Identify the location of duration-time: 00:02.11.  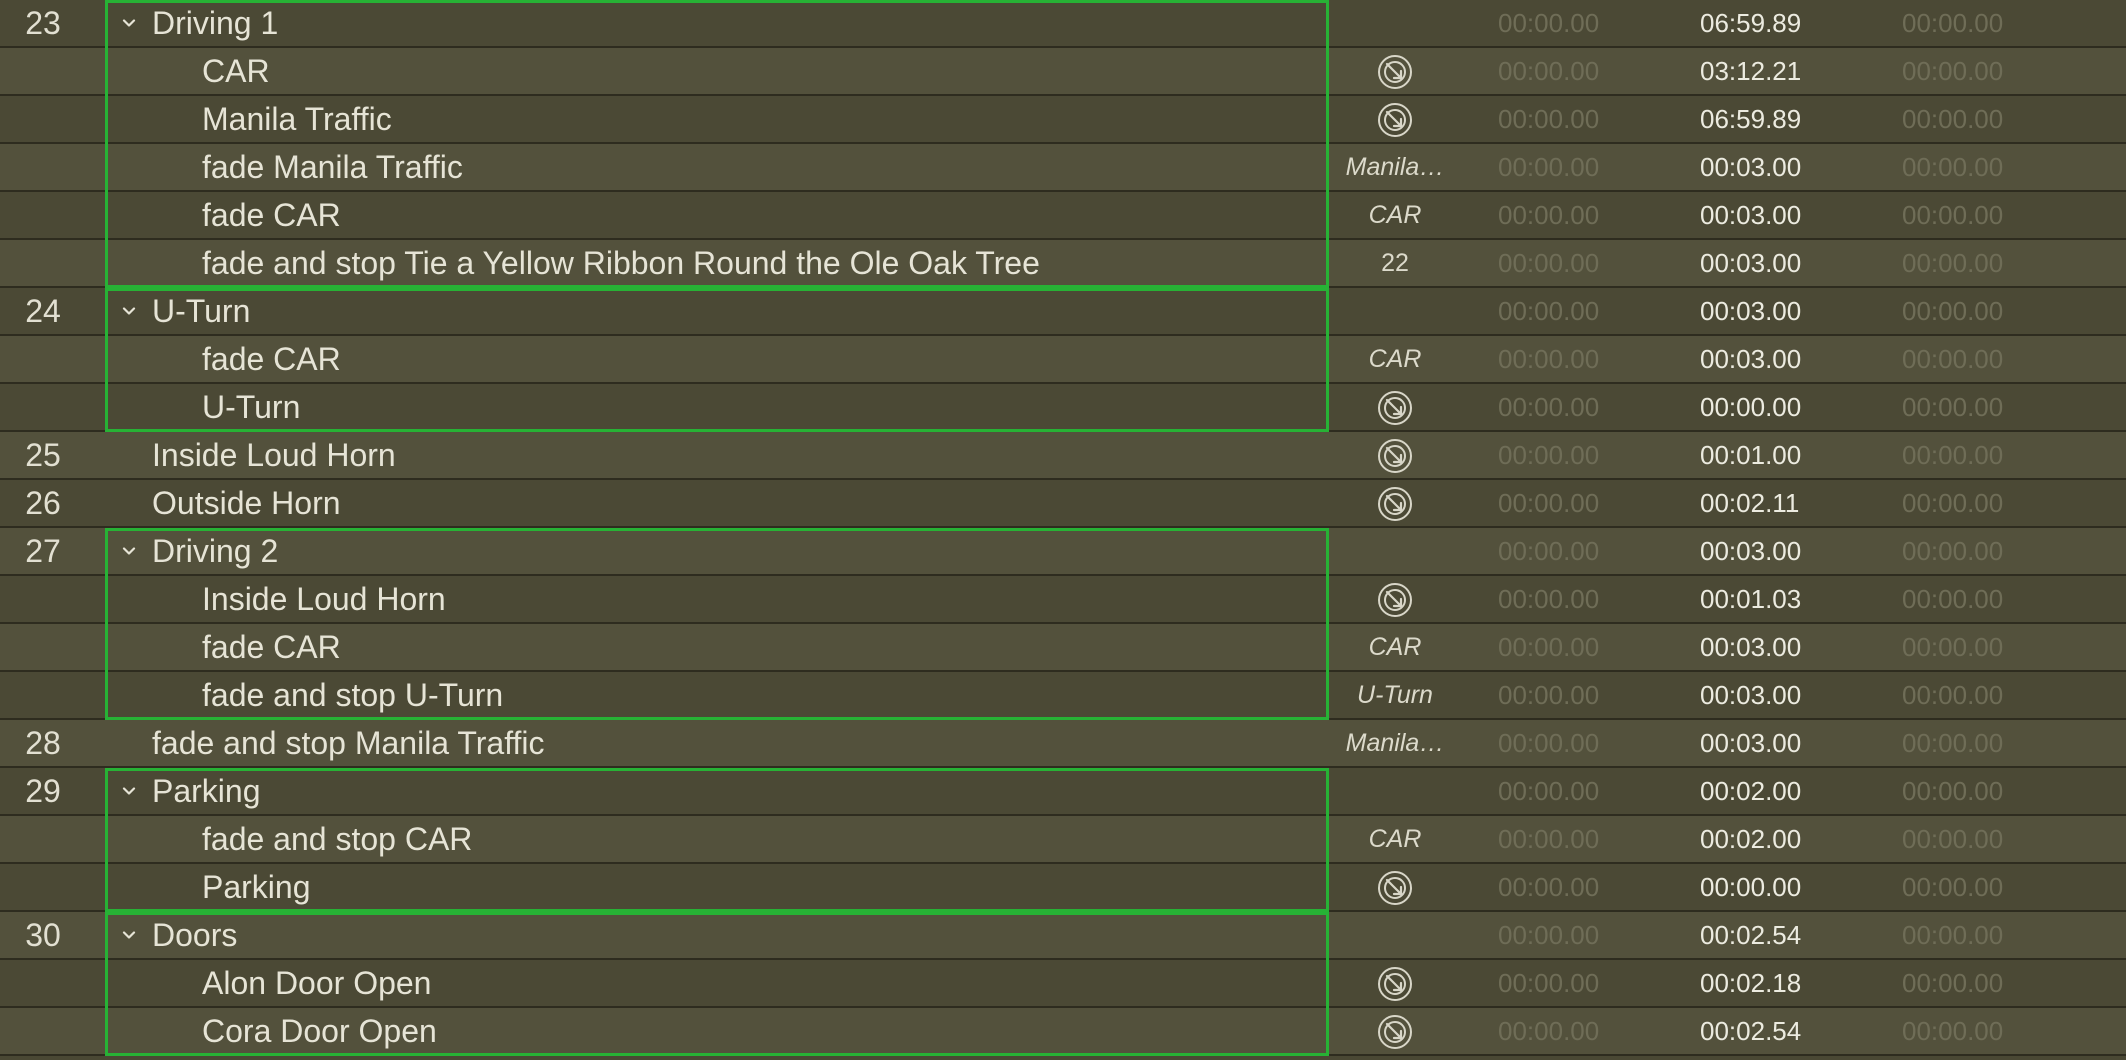
(1750, 503).